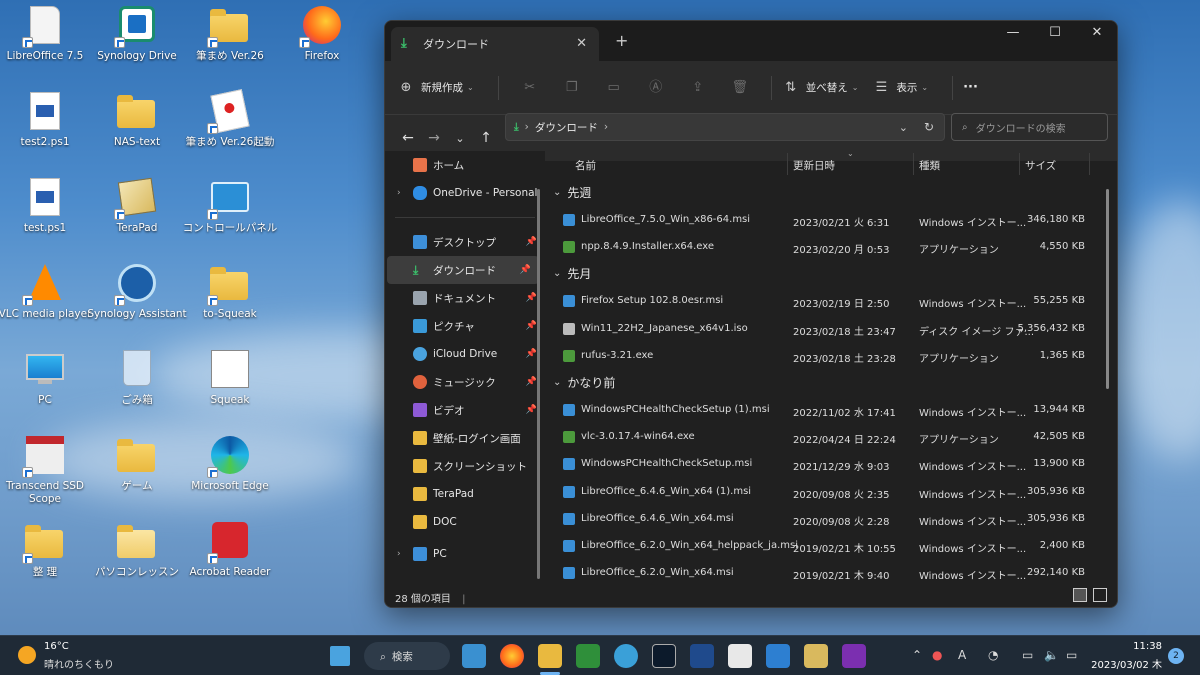 The height and width of the screenshot is (675, 1200). Describe the element at coordinates (137, 44) in the screenshot. I see `desktop-icon-synology-drive: Synology Drive` at that location.